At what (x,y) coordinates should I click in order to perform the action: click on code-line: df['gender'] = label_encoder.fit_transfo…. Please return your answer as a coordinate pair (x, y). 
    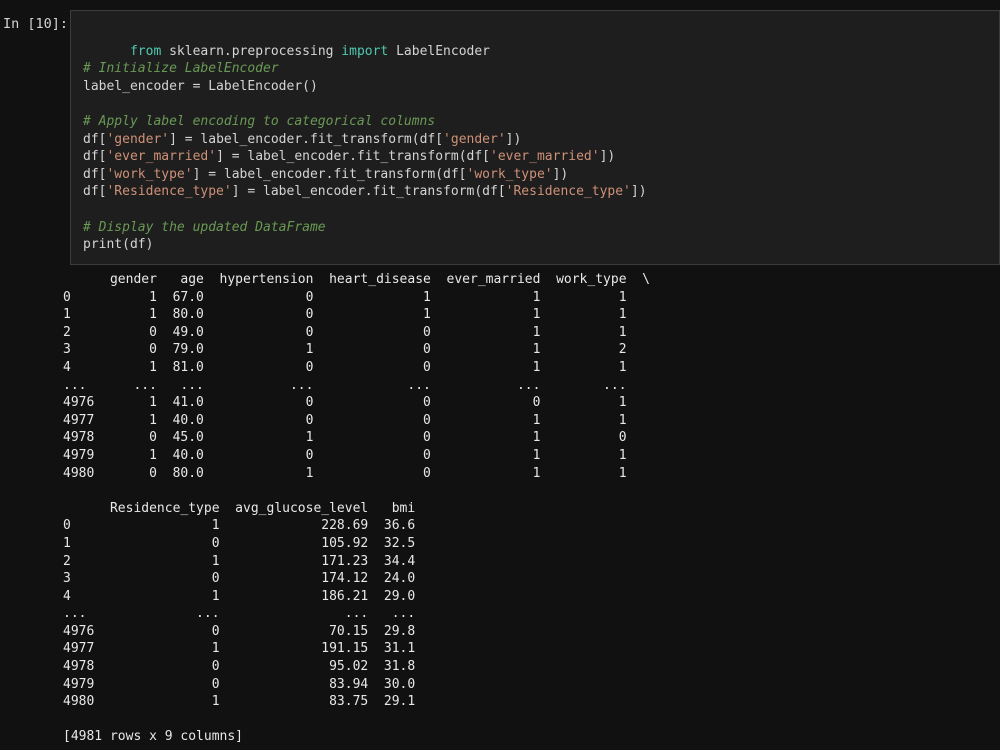
    Looking at the image, I should click on (541, 140).